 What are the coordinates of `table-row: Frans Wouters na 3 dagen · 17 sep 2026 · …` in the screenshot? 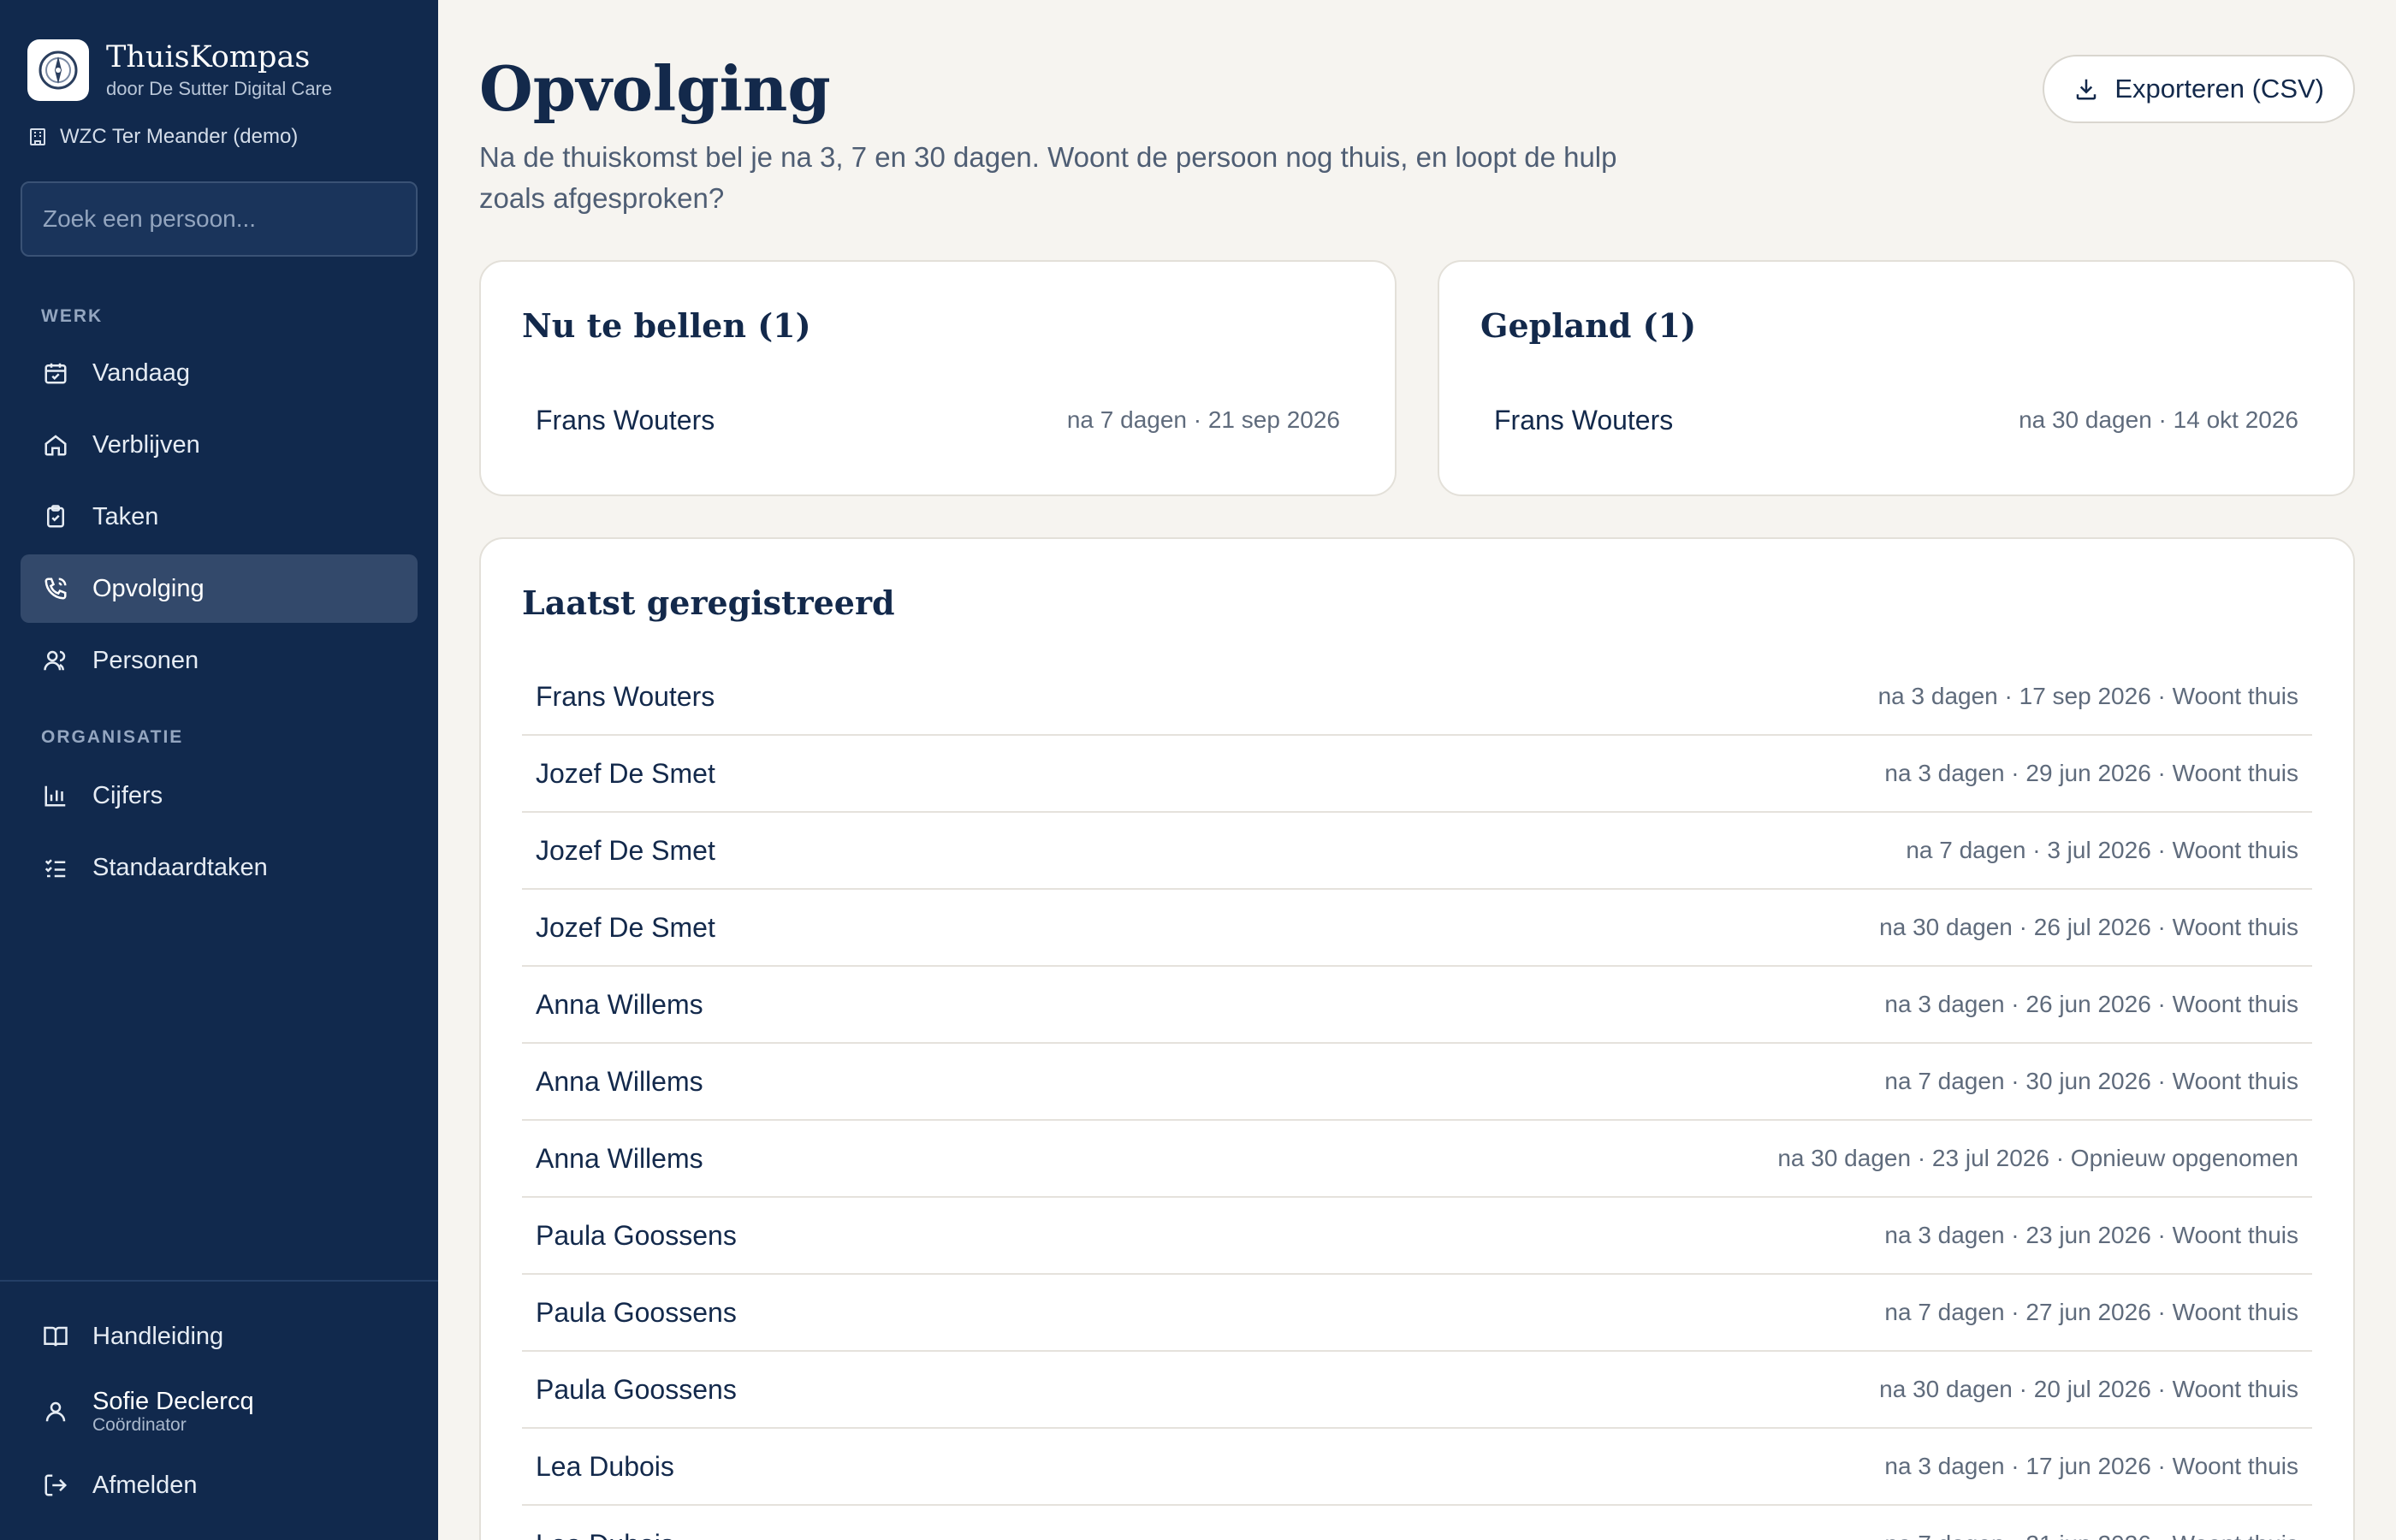 It's located at (1417, 697).